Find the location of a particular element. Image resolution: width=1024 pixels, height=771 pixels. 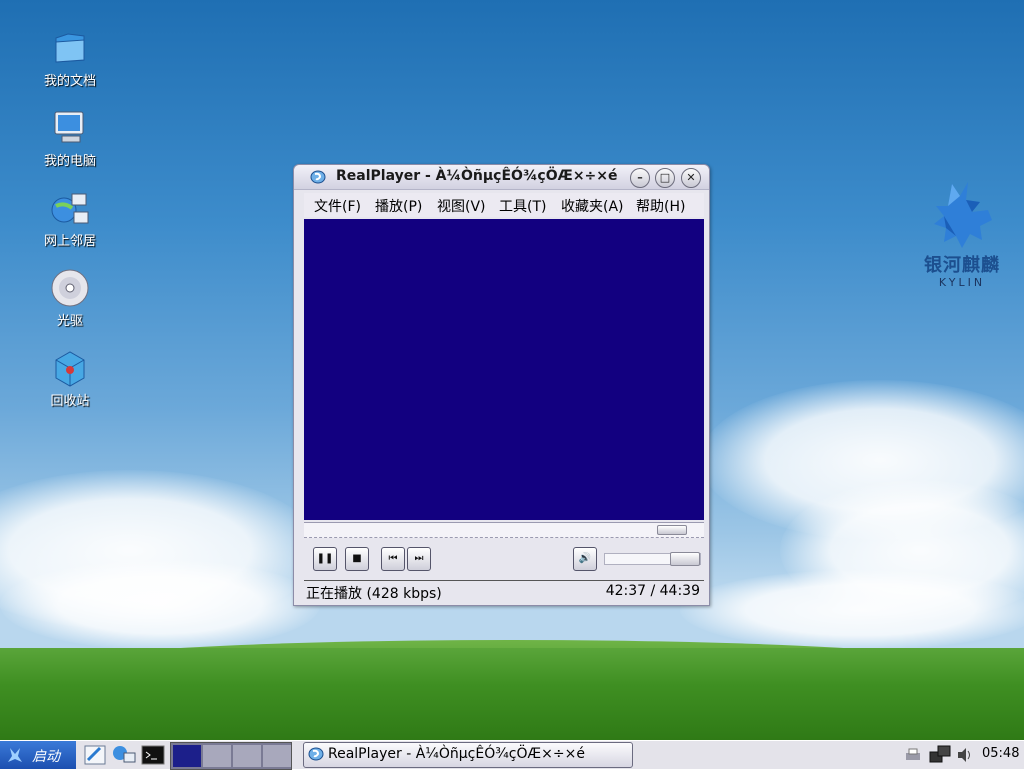

maximize-button: □ is located at coordinates (665, 178).